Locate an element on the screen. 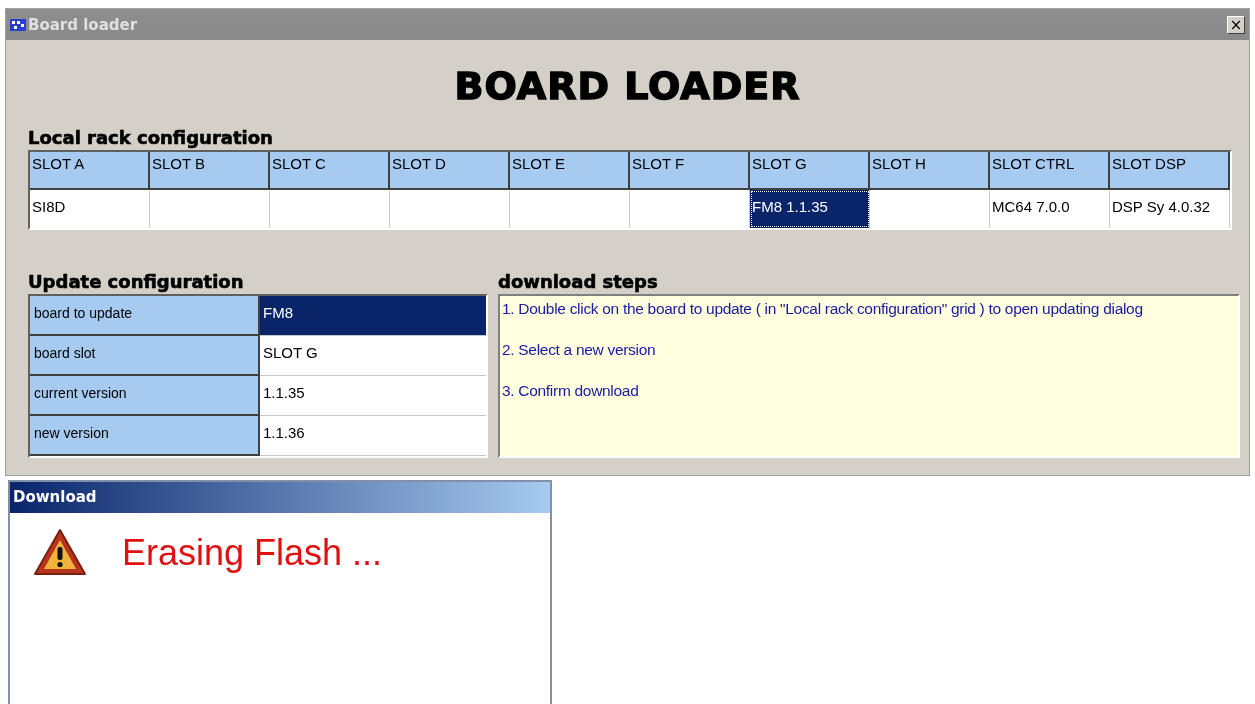 The image size is (1255, 704). app-heading: BOARD LOADER is located at coordinates (627, 87).